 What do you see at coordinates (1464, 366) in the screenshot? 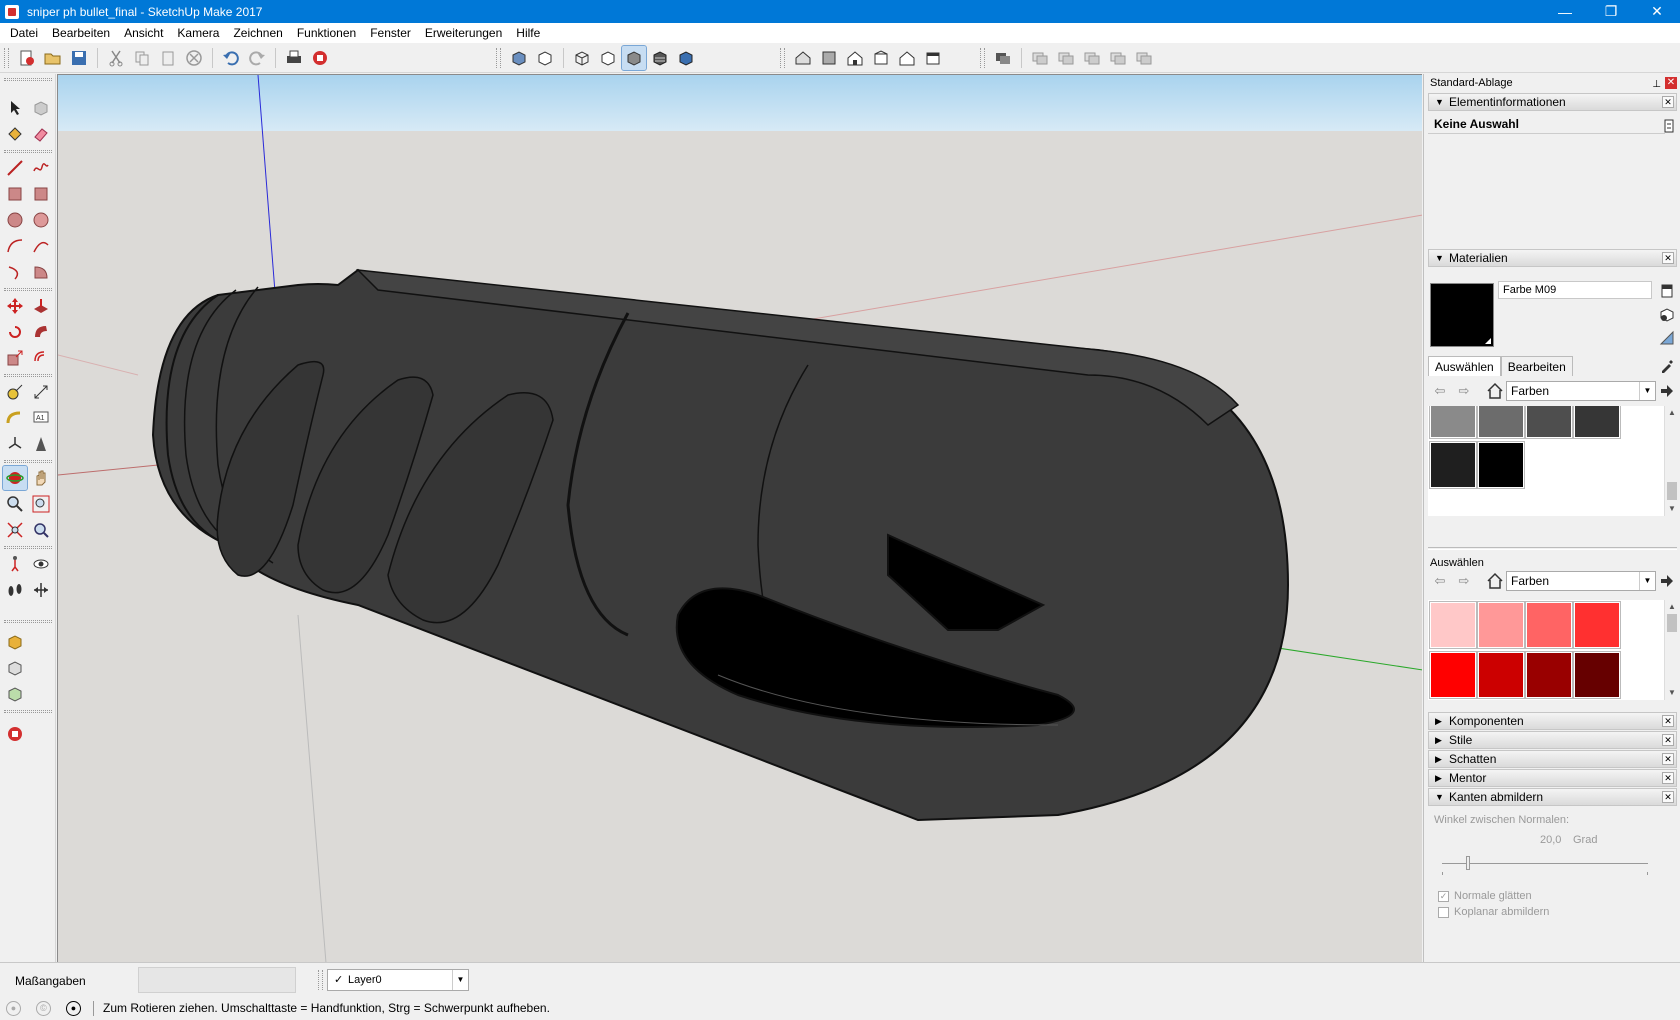
I see `tab-select: Auswählen` at bounding box center [1464, 366].